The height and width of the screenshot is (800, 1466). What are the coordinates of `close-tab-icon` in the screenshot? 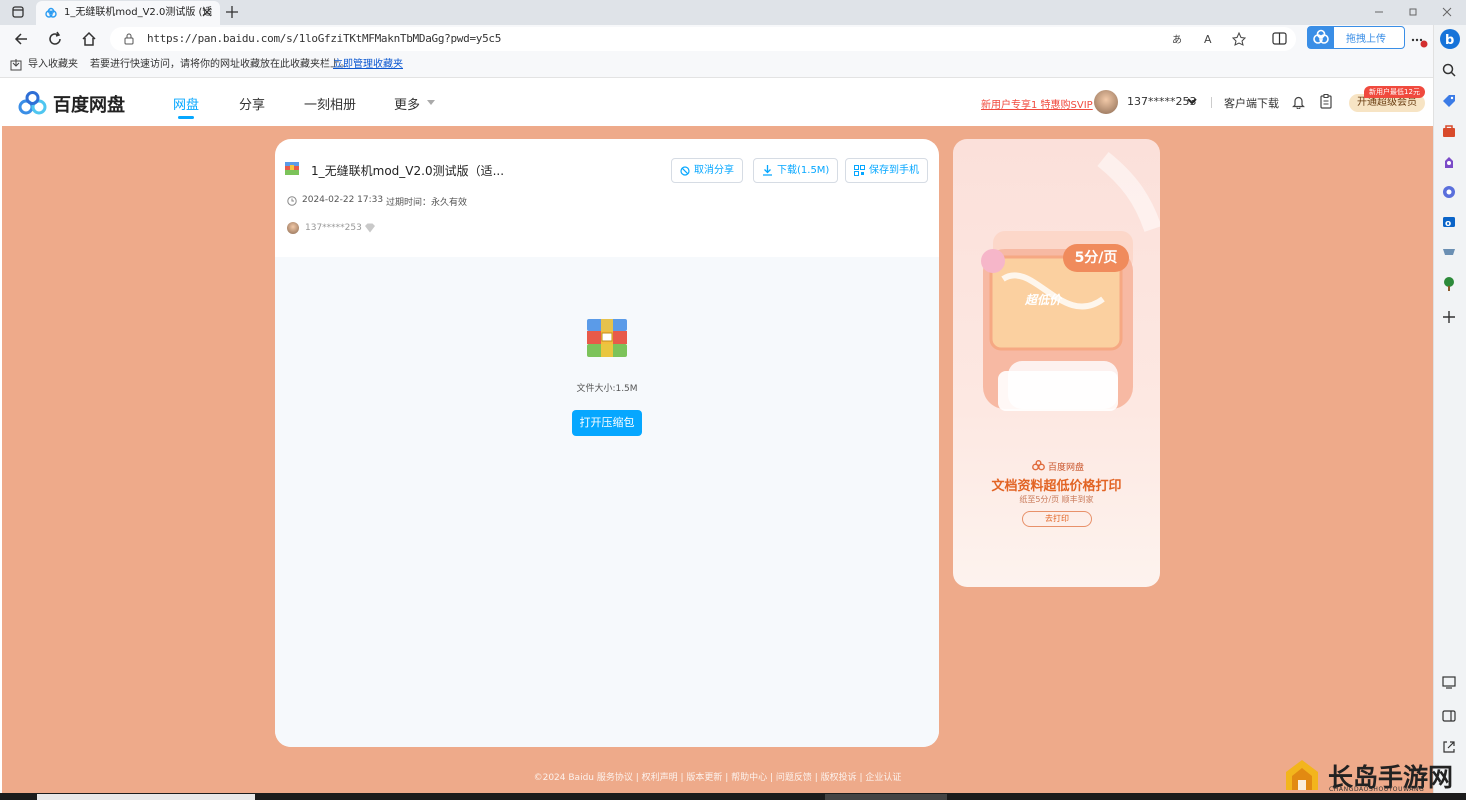 It's located at (207, 12).